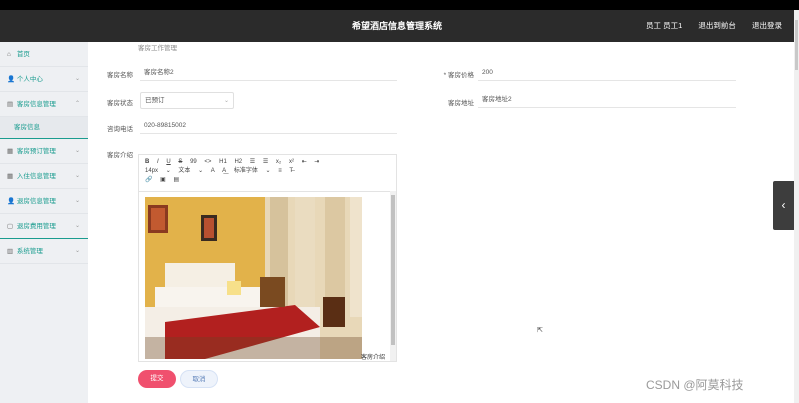 Image resolution: width=799 pixels, height=403 pixels. I want to click on toolbar-row-3: 🔗 ▣ ▤, so click(267, 180).